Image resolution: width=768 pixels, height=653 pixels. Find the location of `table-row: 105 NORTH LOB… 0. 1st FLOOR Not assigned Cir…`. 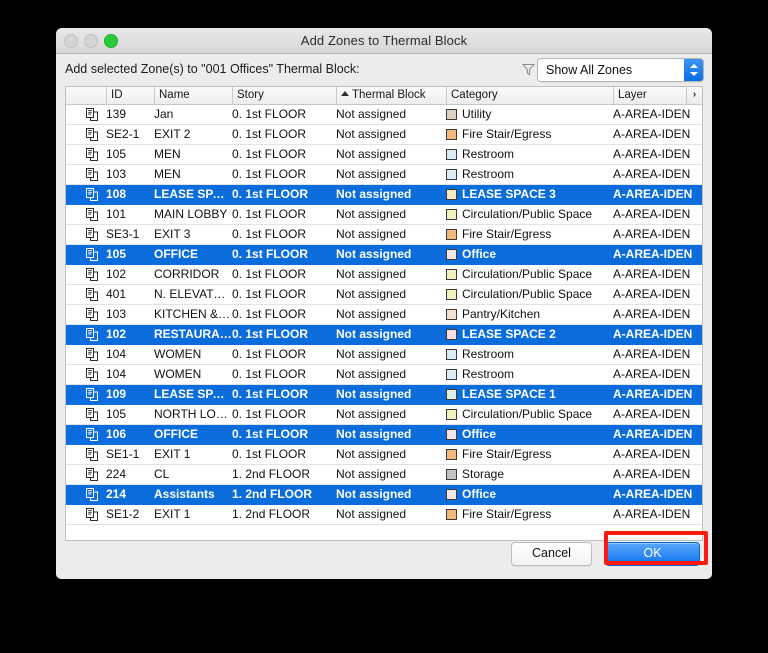

table-row: 105 NORTH LOB… 0. 1st FLOOR Not assigned Cir… is located at coordinates (384, 415).